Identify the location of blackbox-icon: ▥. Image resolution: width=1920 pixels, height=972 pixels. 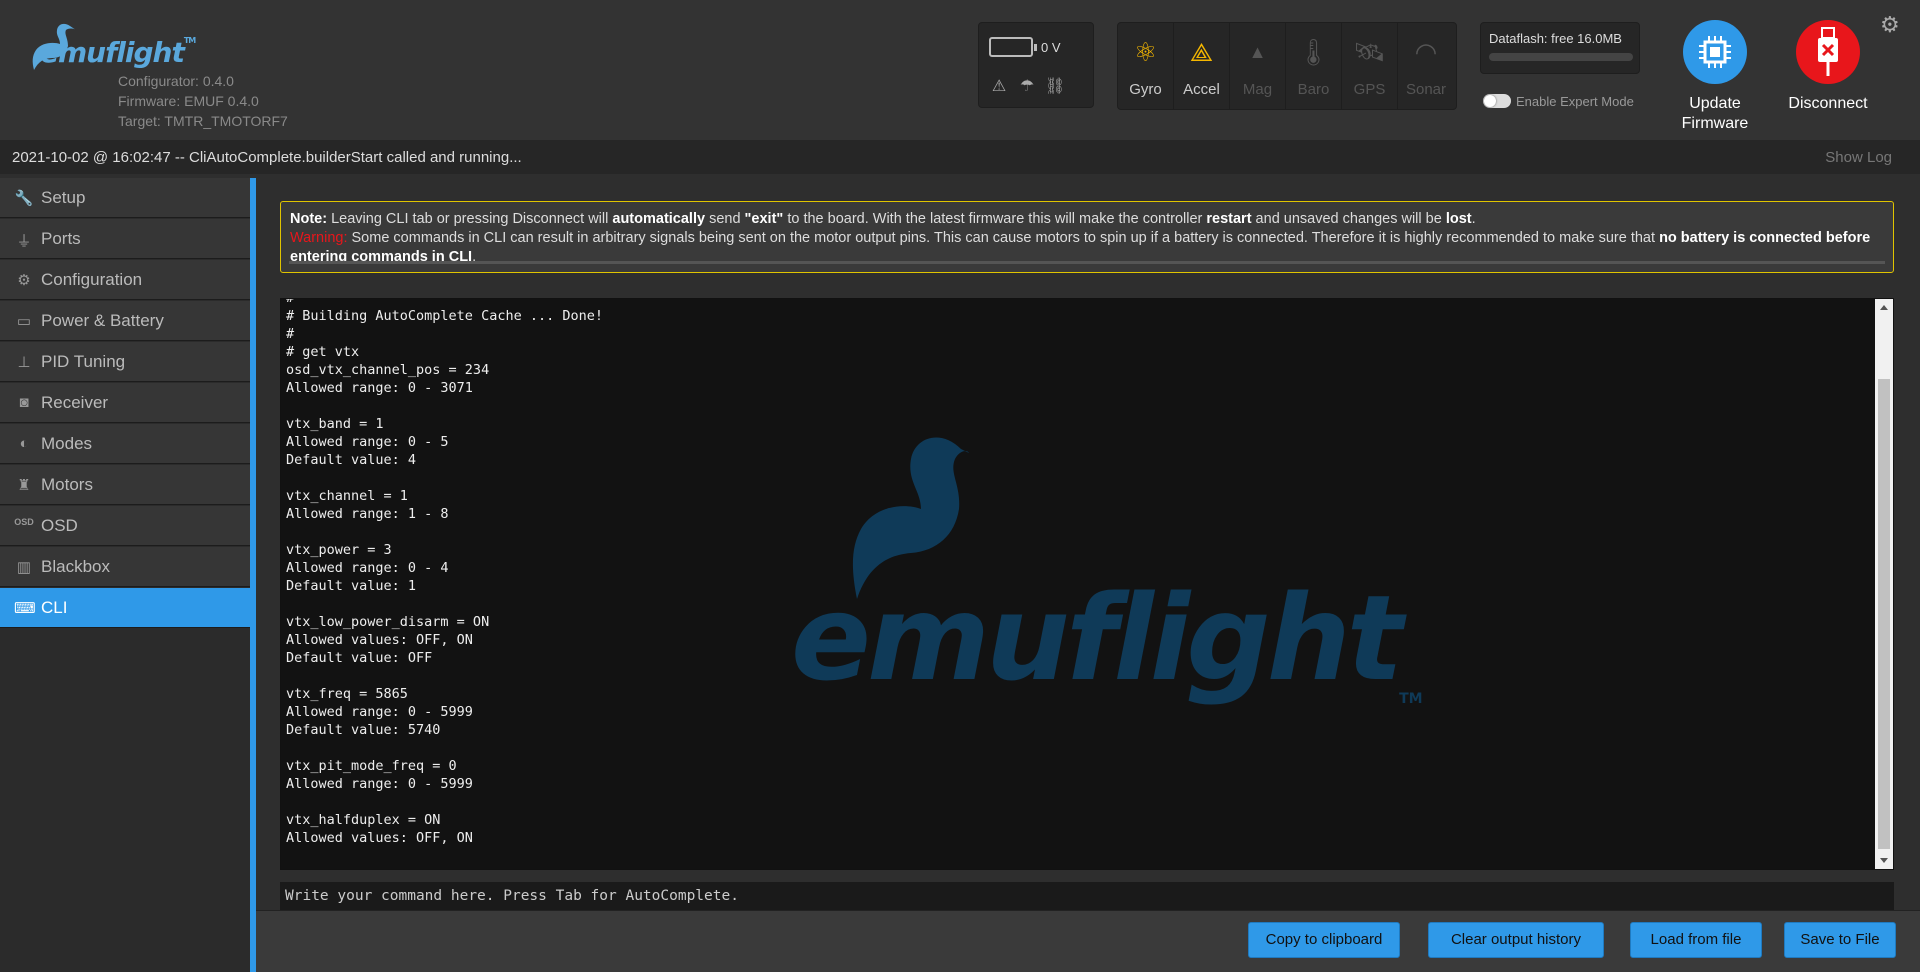
(24, 567).